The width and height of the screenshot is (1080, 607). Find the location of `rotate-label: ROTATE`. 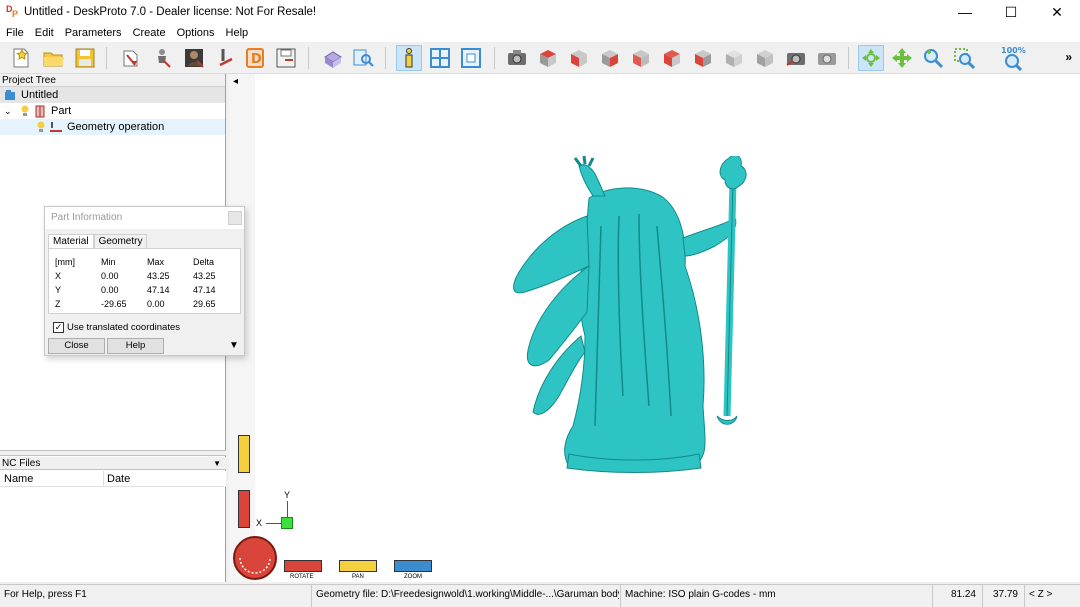

rotate-label: ROTATE is located at coordinates (302, 577).